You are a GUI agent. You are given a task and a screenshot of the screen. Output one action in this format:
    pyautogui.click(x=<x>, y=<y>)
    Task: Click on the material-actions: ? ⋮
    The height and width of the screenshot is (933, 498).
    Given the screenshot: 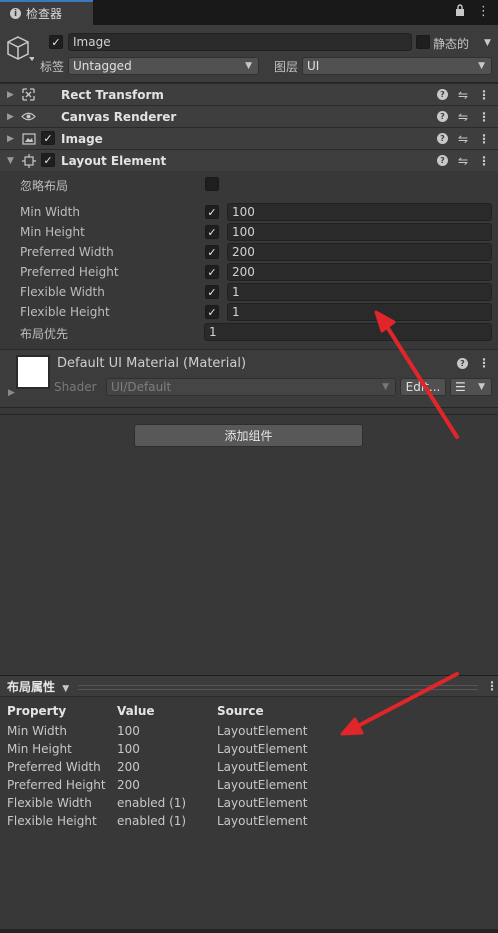 What is the action you would take?
    pyautogui.click(x=473, y=363)
    